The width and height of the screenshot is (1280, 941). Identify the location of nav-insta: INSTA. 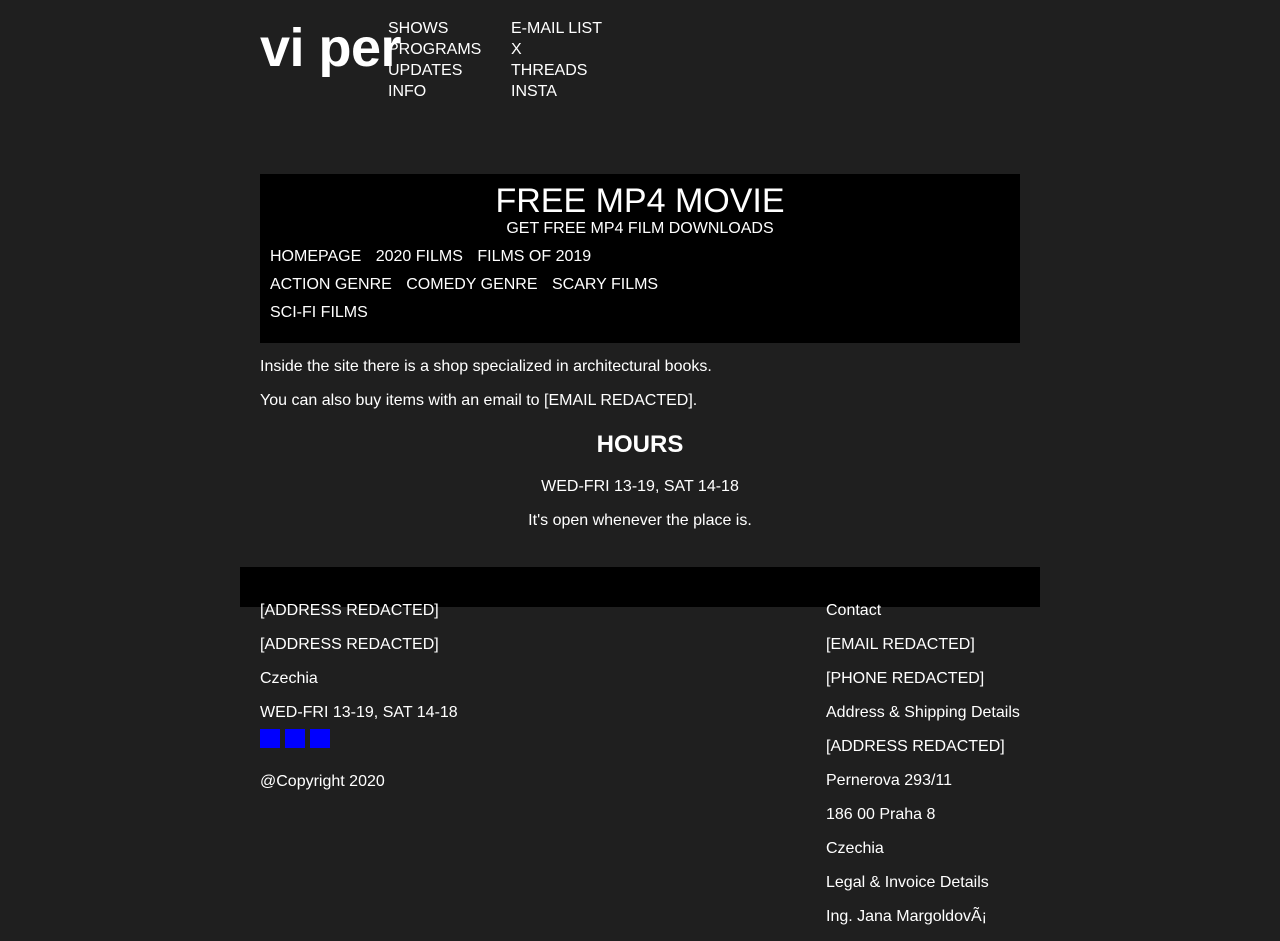
(556, 91).